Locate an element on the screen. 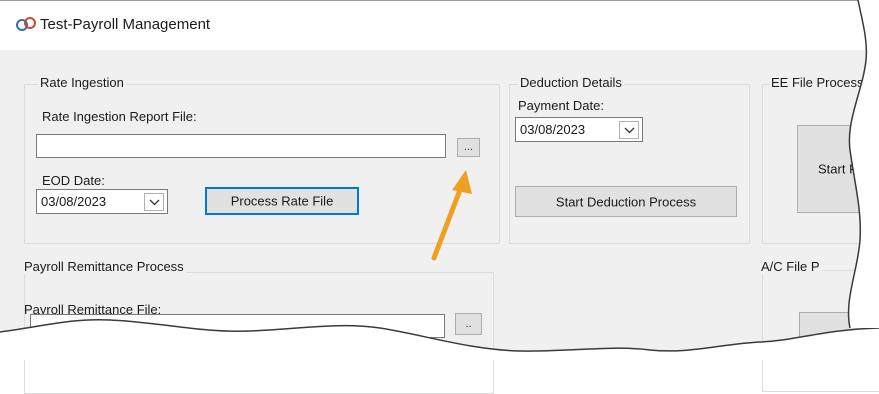 The width and height of the screenshot is (879, 394). deduction-details-legend: Deduction Details is located at coordinates (571, 82).